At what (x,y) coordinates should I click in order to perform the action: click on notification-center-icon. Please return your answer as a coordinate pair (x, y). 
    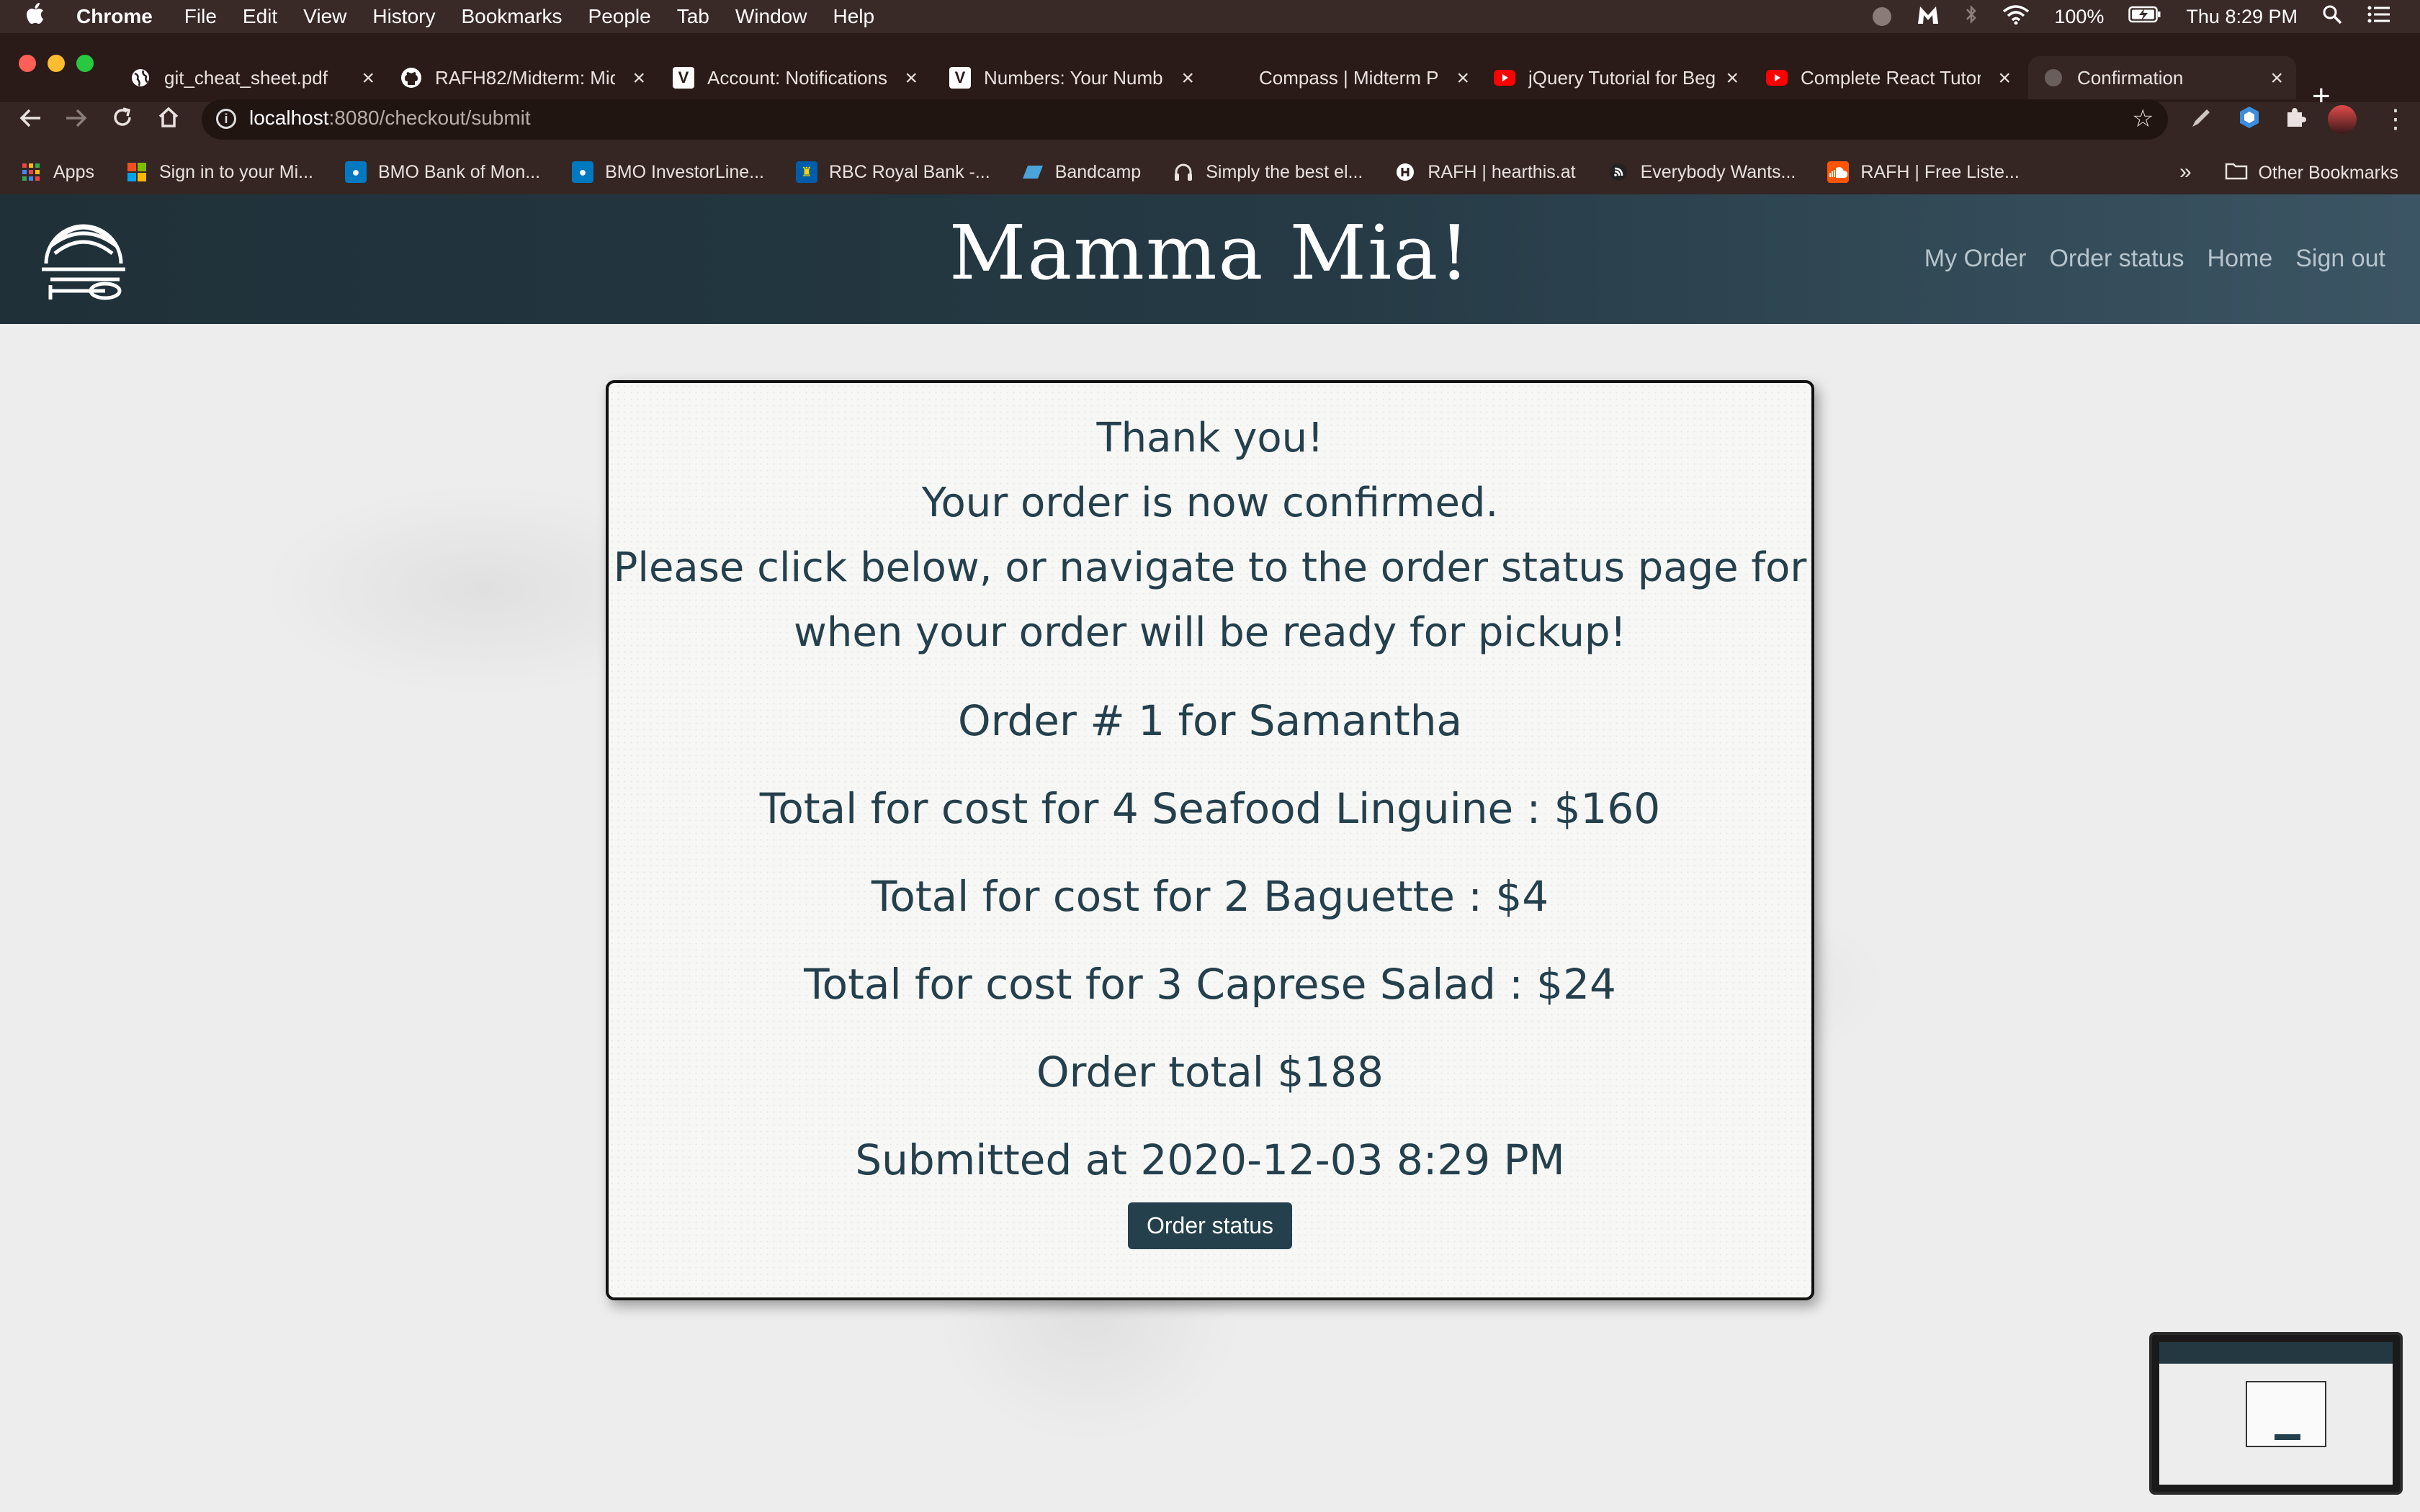
    Looking at the image, I should click on (2379, 17).